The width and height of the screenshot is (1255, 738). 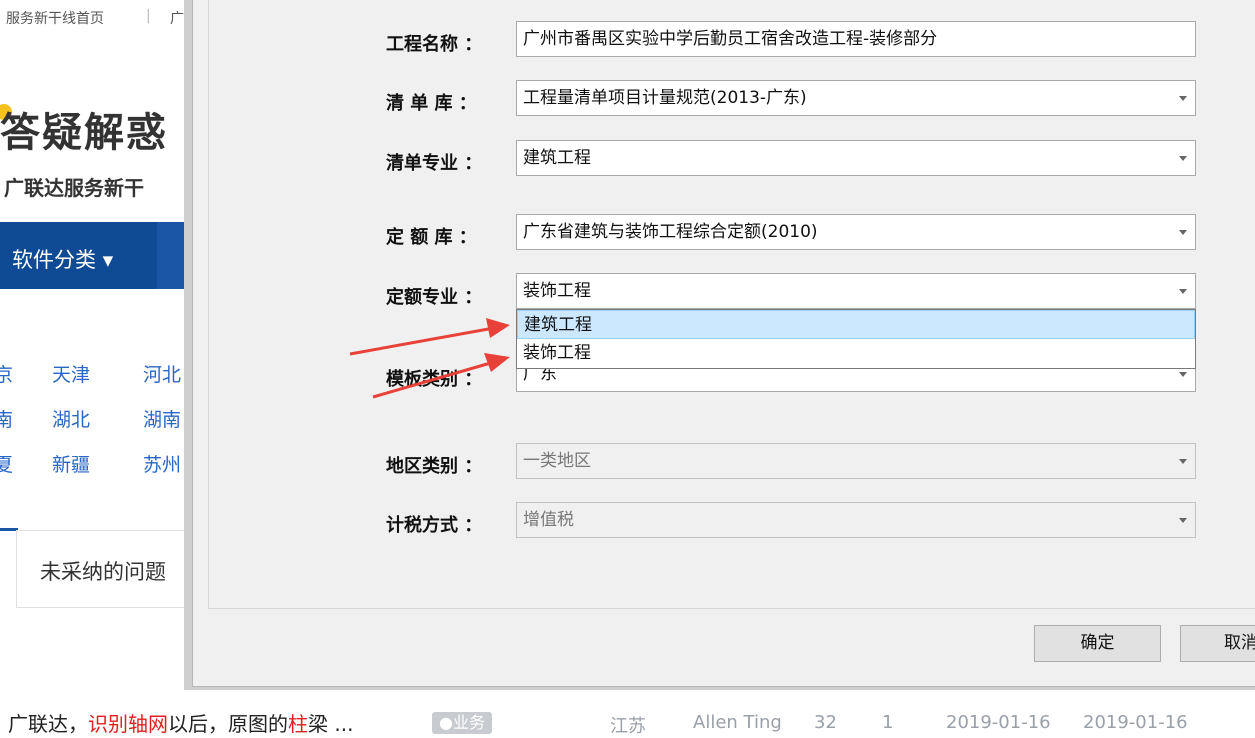 I want to click on annotation-arrow-building, so click(x=429, y=337).